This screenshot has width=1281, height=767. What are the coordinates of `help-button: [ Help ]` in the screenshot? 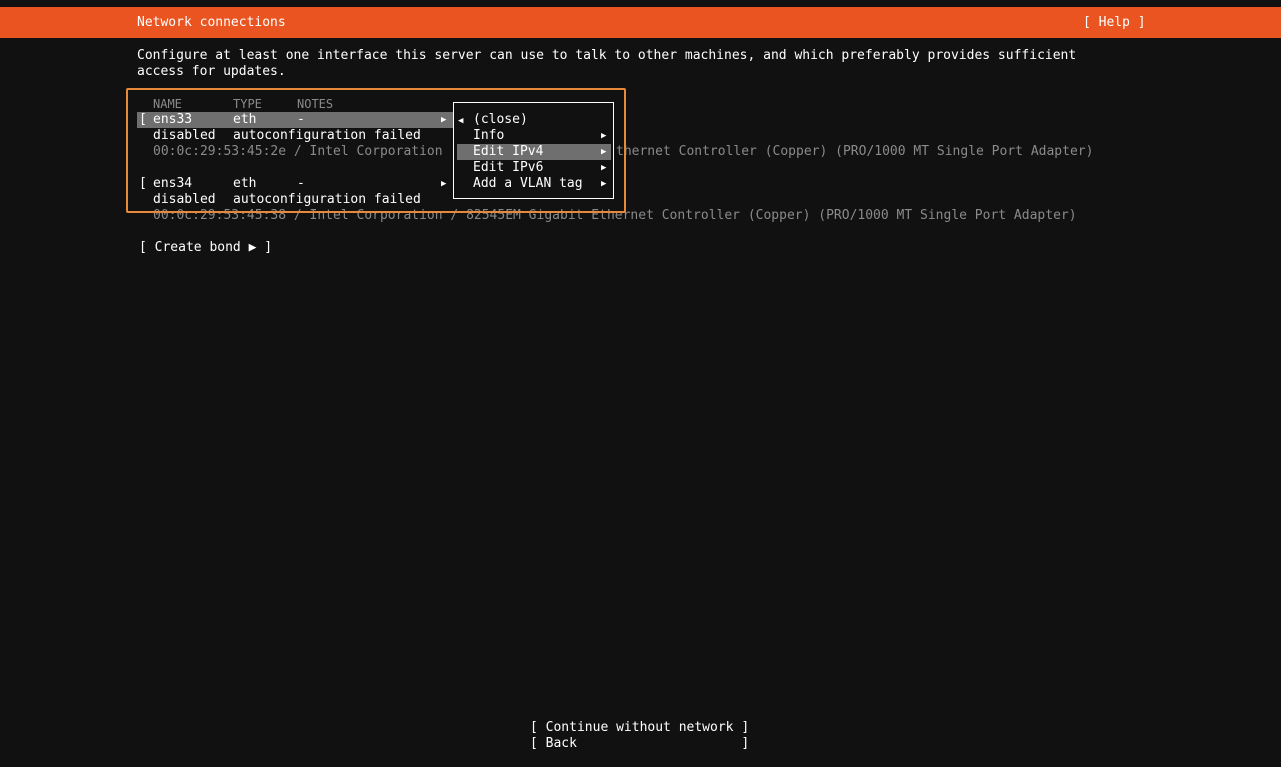 It's located at (1114, 23).